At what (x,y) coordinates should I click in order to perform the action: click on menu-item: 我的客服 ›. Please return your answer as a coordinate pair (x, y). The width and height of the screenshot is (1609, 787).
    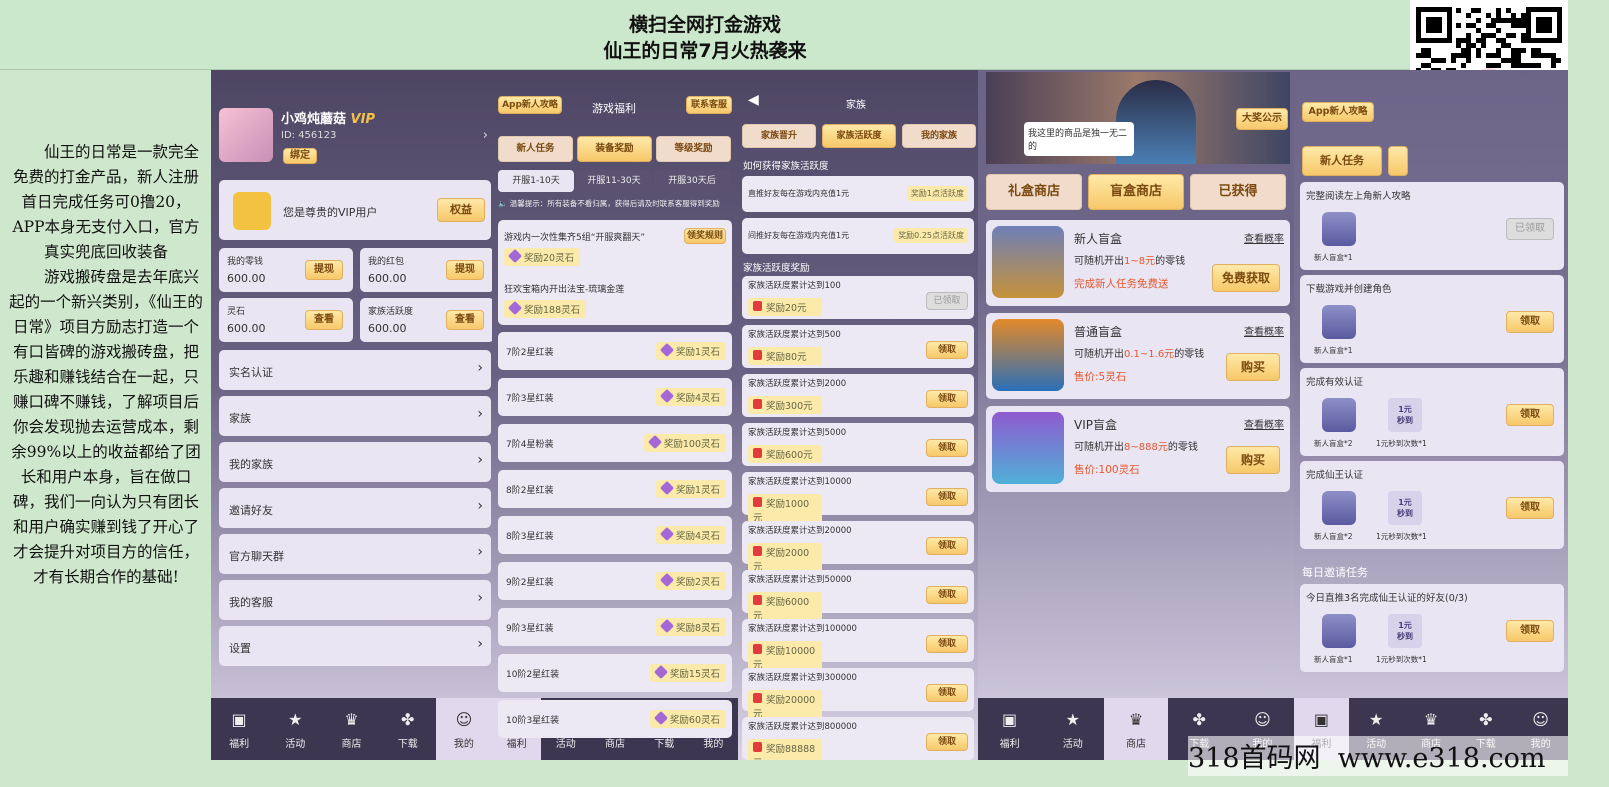
    Looking at the image, I should click on (355, 600).